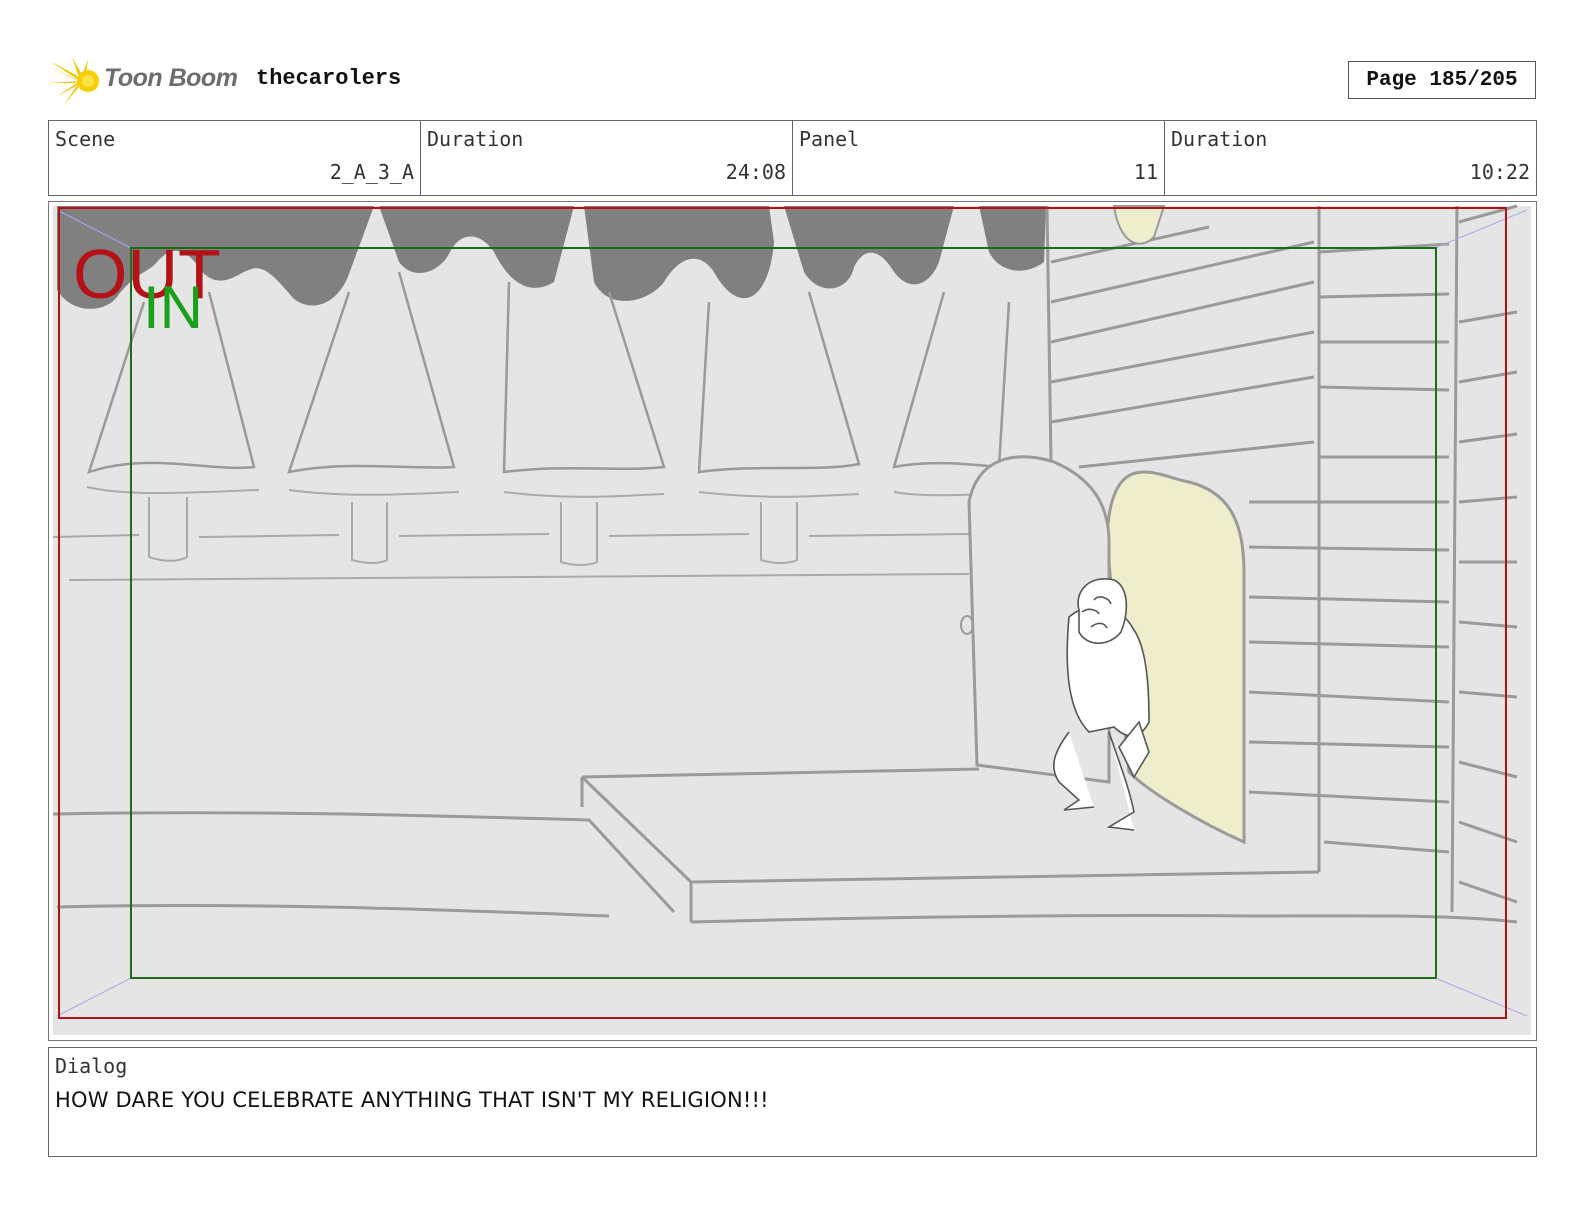 The height and width of the screenshot is (1224, 1584). What do you see at coordinates (1219, 139) in the screenshot?
I see `panel-duration-label: Duration` at bounding box center [1219, 139].